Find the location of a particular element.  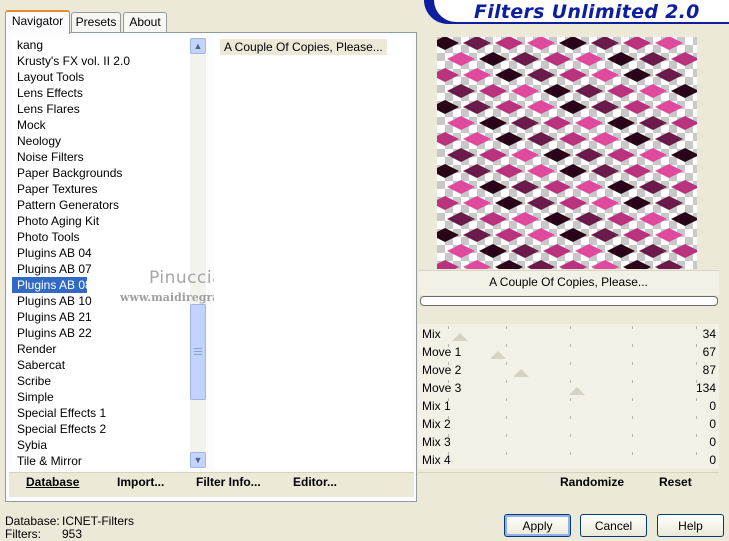

category-item: Noise Filters is located at coordinates (109, 157).